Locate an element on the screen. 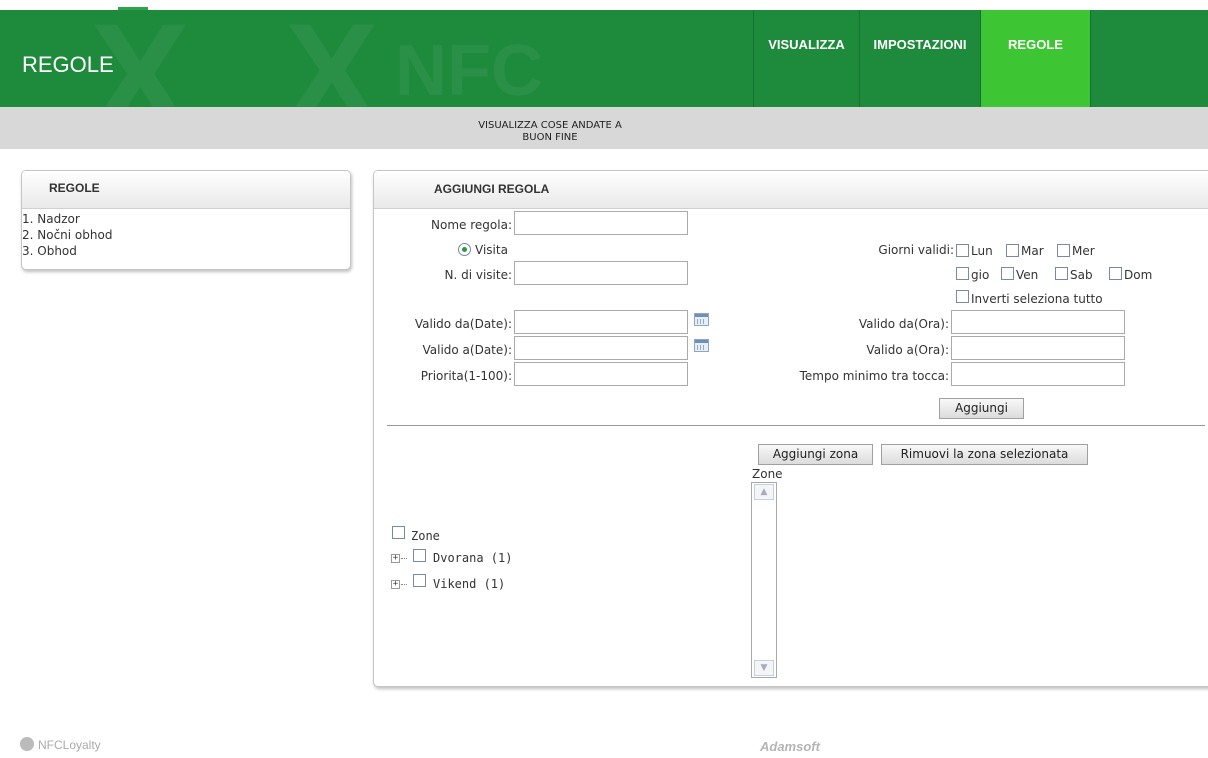  name-input is located at coordinates (601, 223).